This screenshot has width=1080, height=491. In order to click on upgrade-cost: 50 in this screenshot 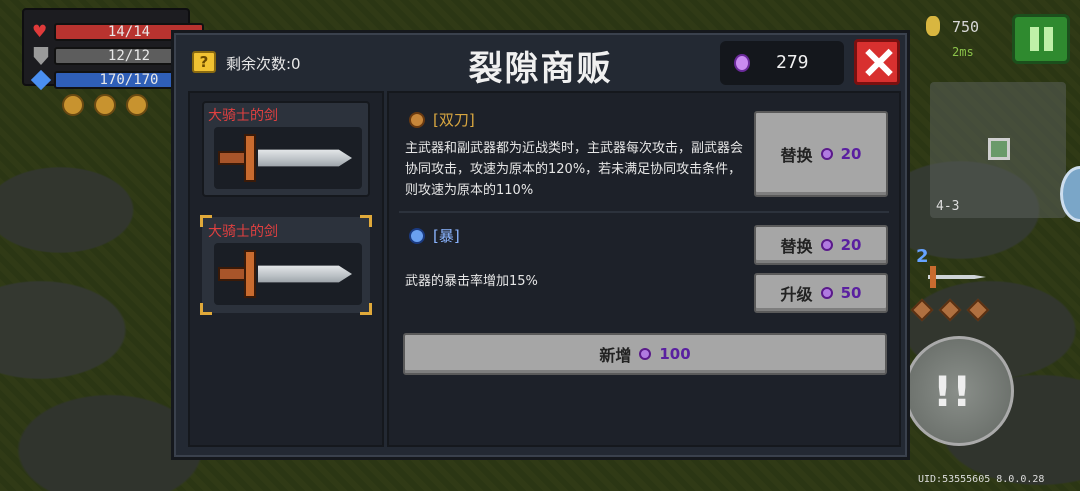, I will do `click(851, 293)`.